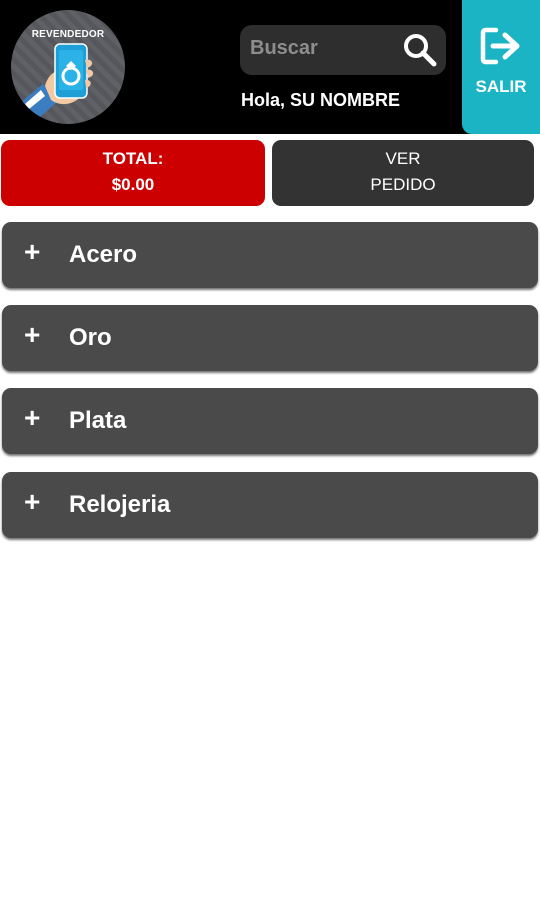  Describe the element at coordinates (501, 67) in the screenshot. I see `logout-button: SALIR` at that location.